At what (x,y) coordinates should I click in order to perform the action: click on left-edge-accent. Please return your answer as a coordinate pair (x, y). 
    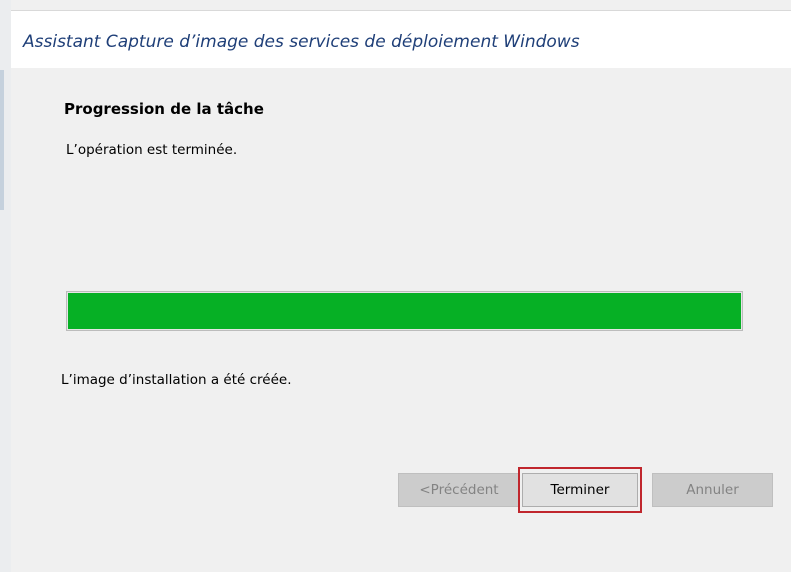
    Looking at the image, I should click on (2, 140).